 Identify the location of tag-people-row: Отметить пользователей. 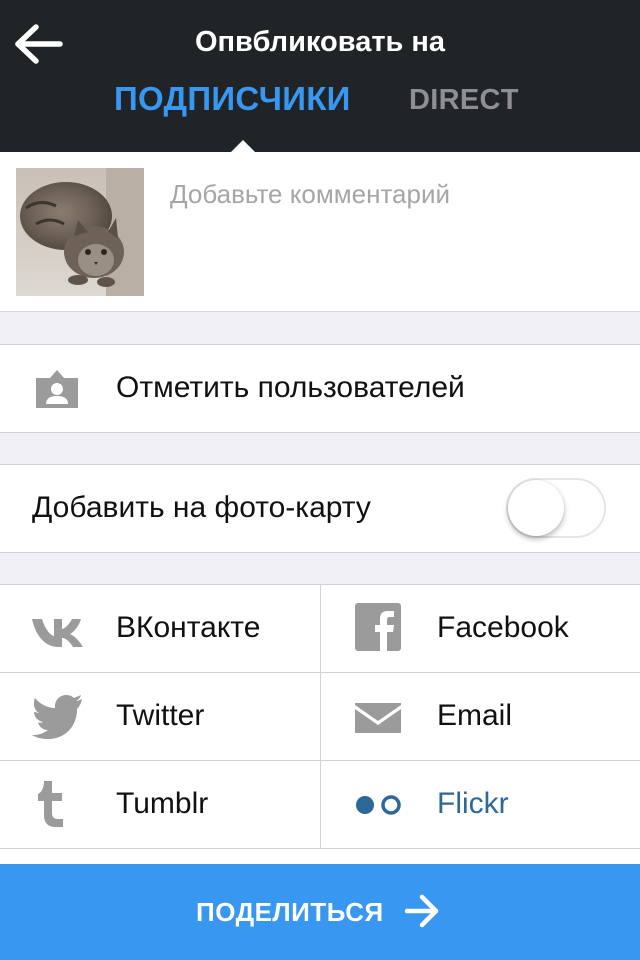
(320, 388).